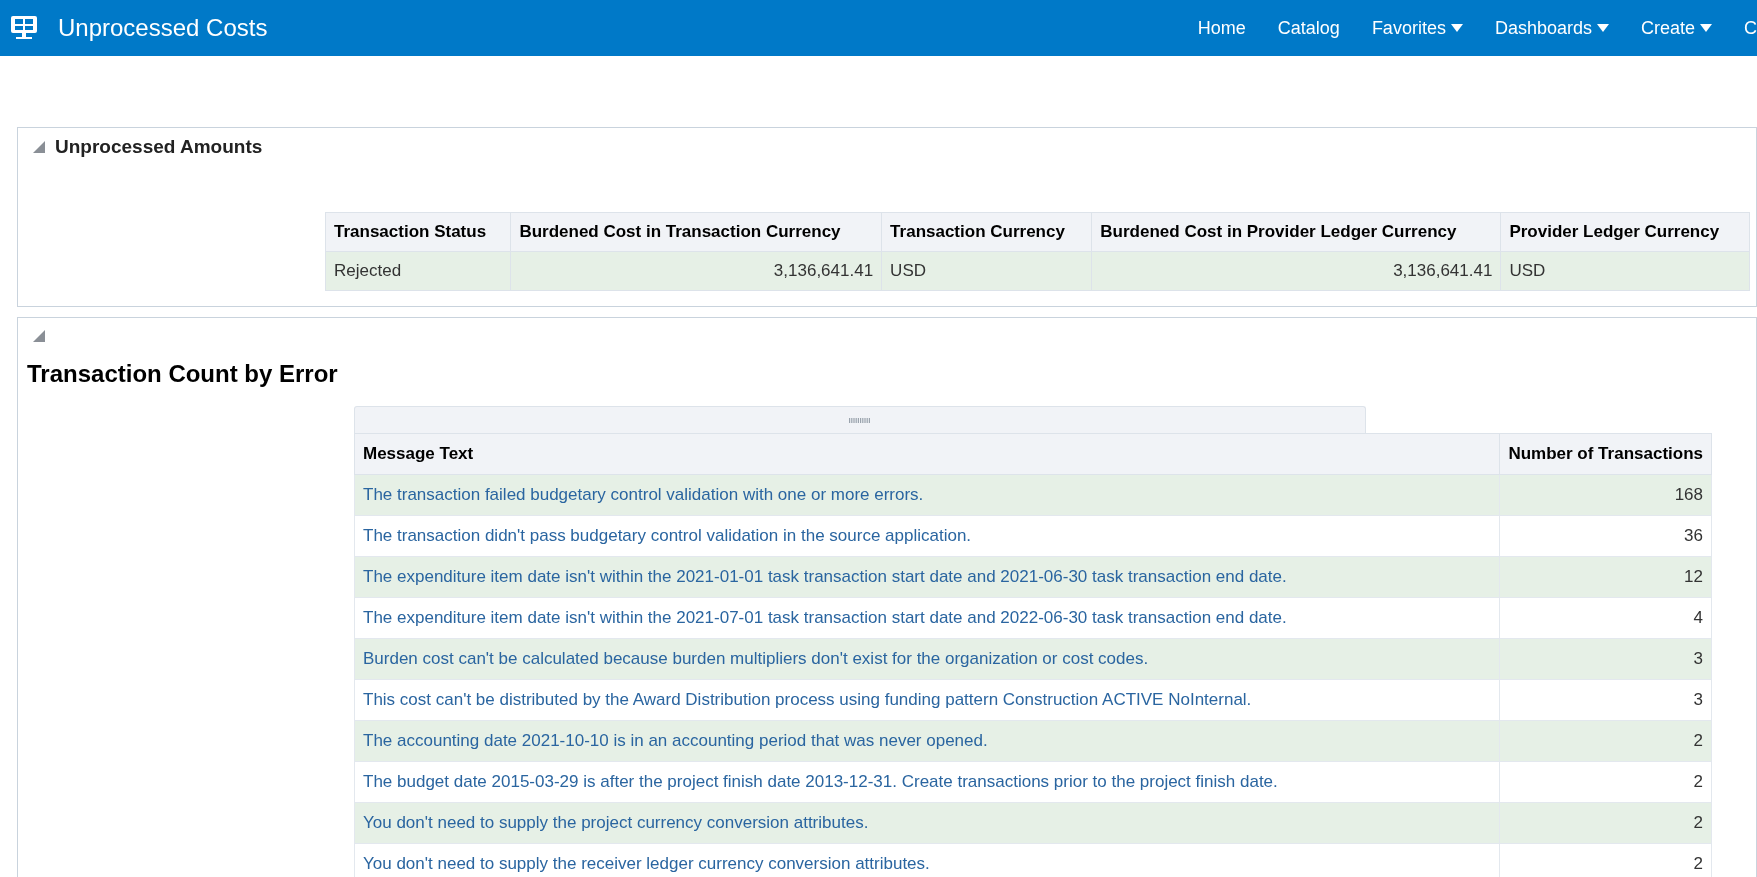 The width and height of the screenshot is (1757, 877). I want to click on message-link: This cost can't be distributed by the Award Distribution process using funding pattern Construction ACTIVE NoInternal., so click(927, 700).